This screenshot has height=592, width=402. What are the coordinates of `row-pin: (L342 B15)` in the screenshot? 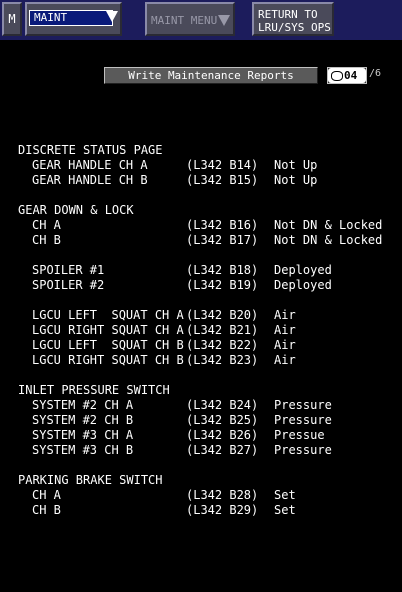 It's located at (222, 180).